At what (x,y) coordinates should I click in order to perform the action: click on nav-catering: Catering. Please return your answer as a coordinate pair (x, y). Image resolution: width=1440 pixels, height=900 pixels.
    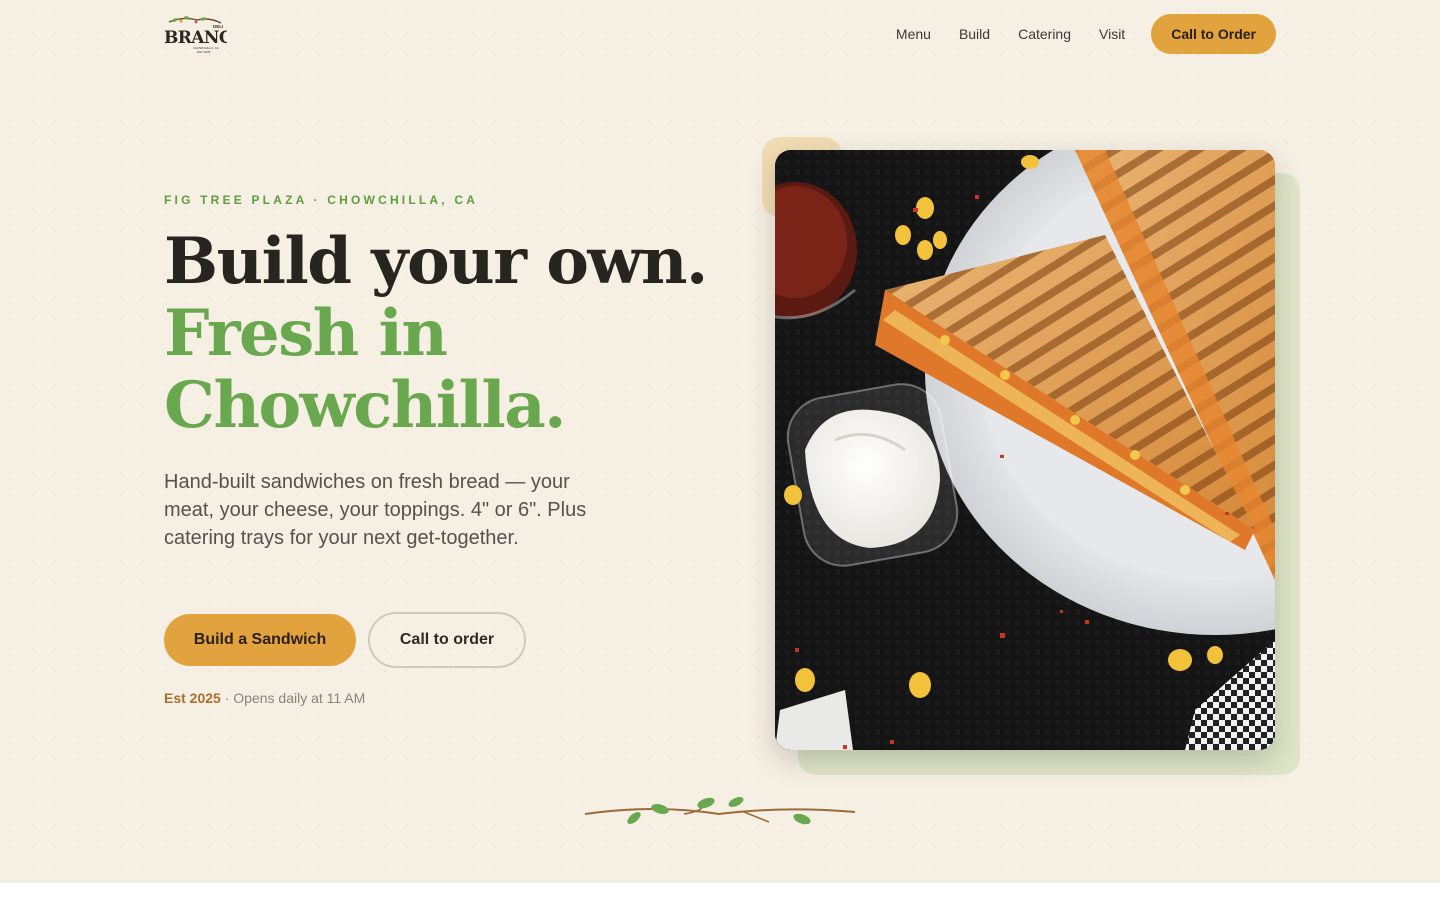
    Looking at the image, I should click on (1044, 34).